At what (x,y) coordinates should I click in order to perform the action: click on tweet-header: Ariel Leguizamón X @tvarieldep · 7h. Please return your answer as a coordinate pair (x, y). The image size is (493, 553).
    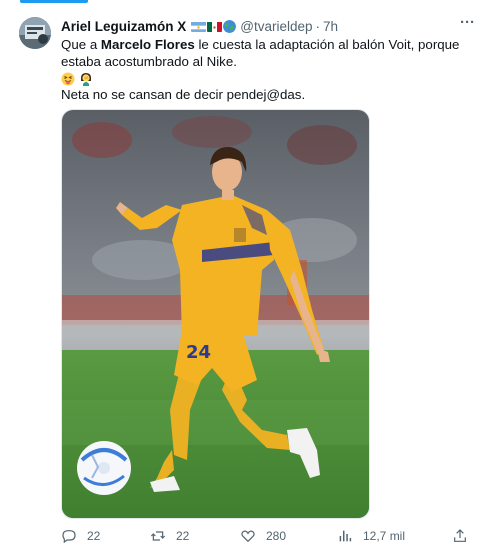
    Looking at the image, I should click on (257, 26).